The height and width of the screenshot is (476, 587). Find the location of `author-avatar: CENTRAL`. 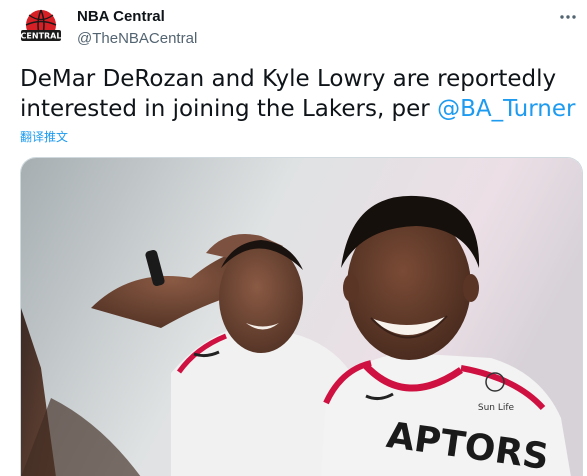

author-avatar: CENTRAL is located at coordinates (41, 28).